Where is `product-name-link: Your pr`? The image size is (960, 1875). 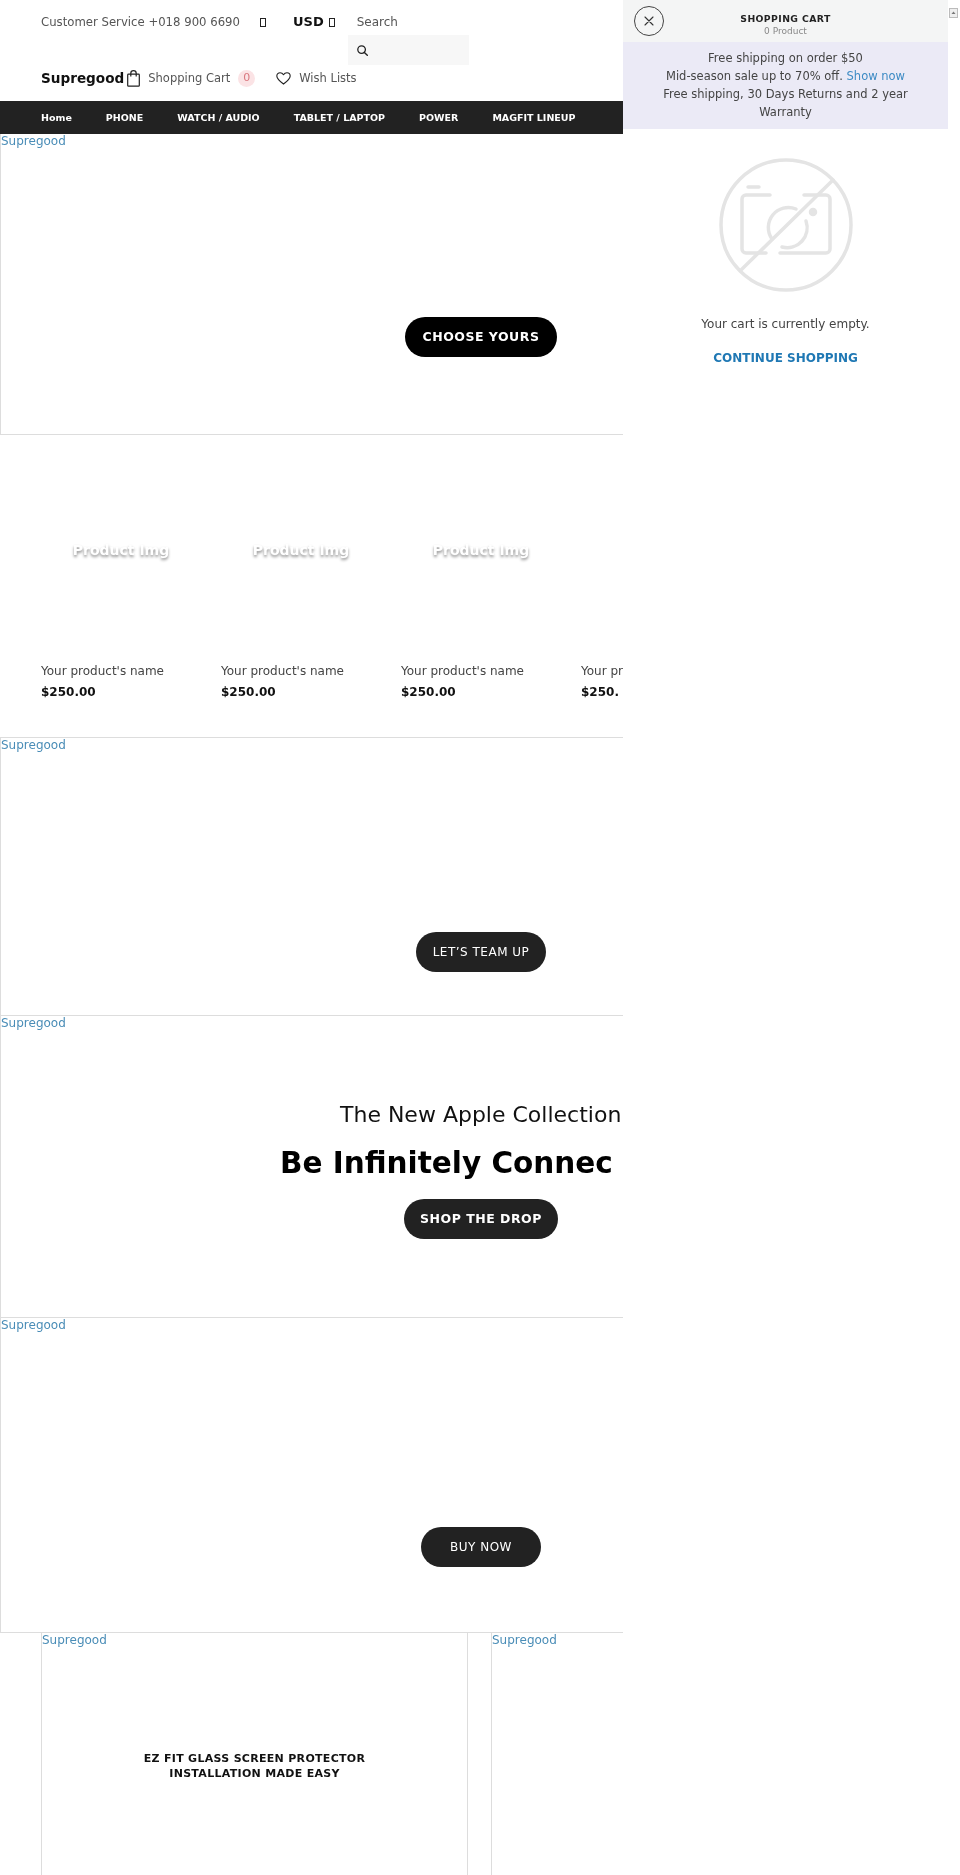
product-name-link: Your pr is located at coordinates (602, 671).